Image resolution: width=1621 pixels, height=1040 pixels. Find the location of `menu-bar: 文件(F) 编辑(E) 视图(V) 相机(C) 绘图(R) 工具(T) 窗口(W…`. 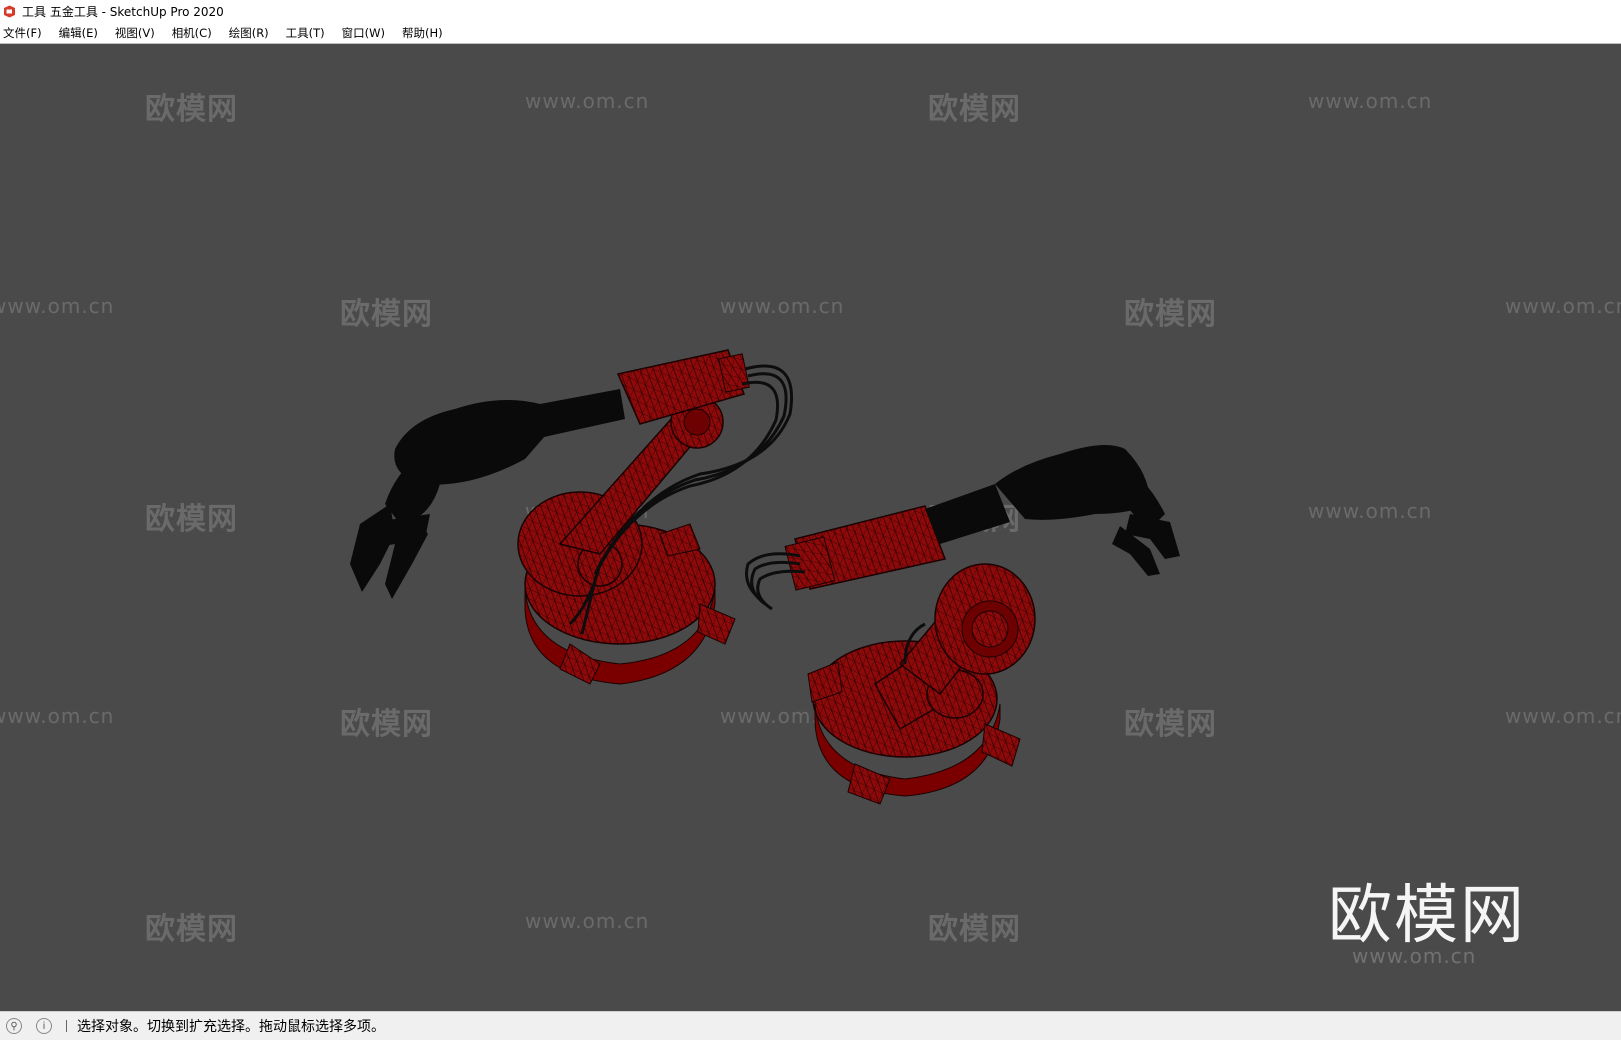

menu-bar: 文件(F) 编辑(E) 视图(V) 相机(C) 绘图(R) 工具(T) 窗口(W… is located at coordinates (810, 33).